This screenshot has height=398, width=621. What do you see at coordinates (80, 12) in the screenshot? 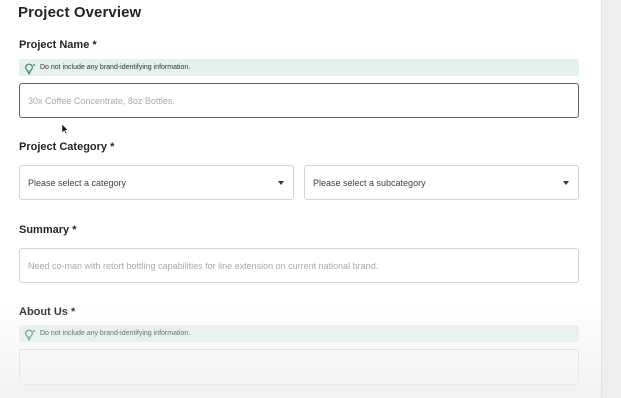
I see `section-title: Project Overview` at bounding box center [80, 12].